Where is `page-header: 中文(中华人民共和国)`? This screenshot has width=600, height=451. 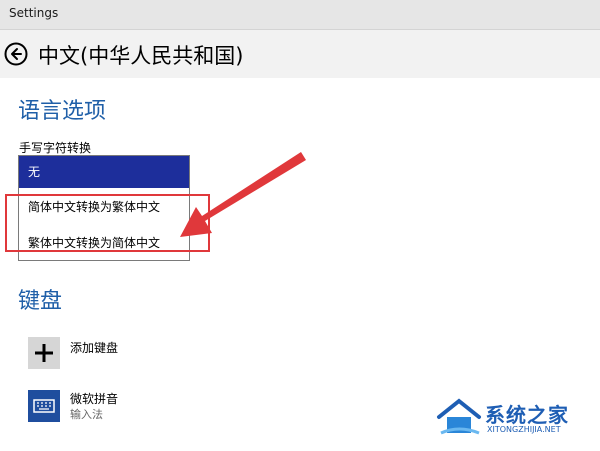 page-header: 中文(中华人民共和国) is located at coordinates (300, 54).